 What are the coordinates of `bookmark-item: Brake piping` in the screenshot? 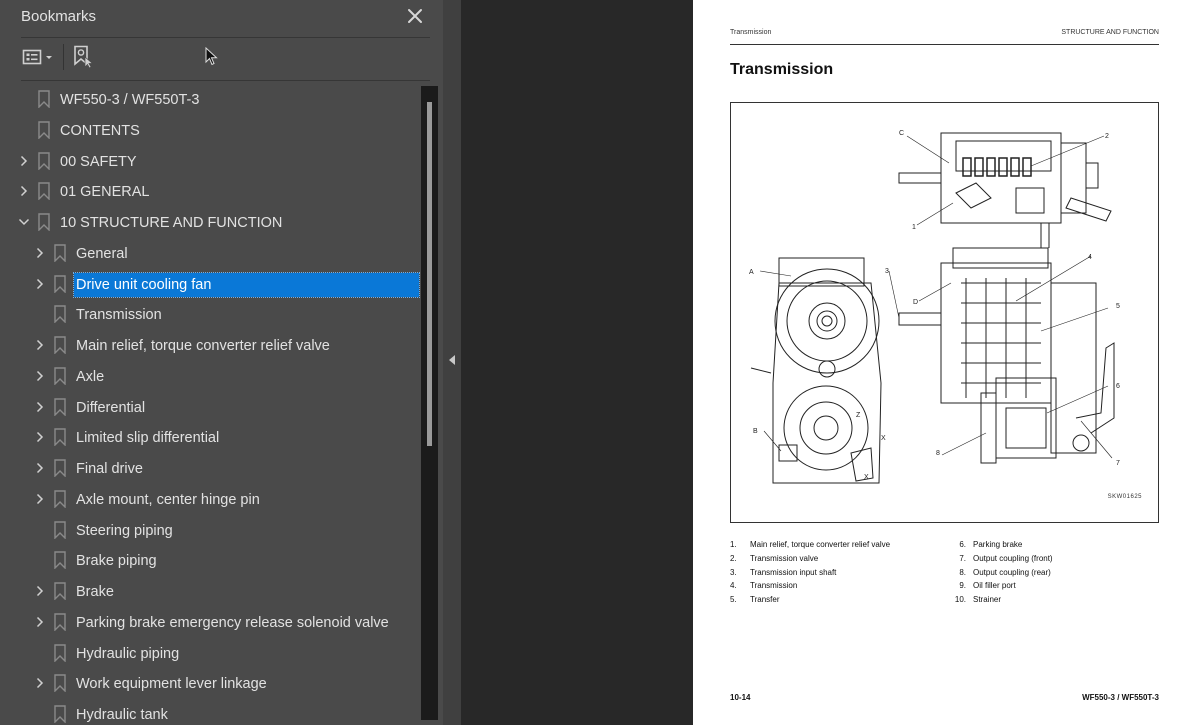 It's located at (210, 560).